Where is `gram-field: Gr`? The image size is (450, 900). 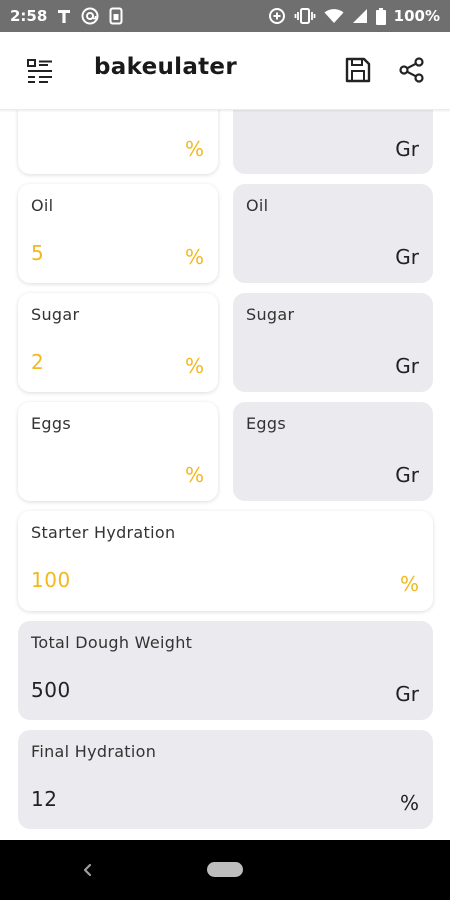 gram-field: Gr is located at coordinates (333, 142).